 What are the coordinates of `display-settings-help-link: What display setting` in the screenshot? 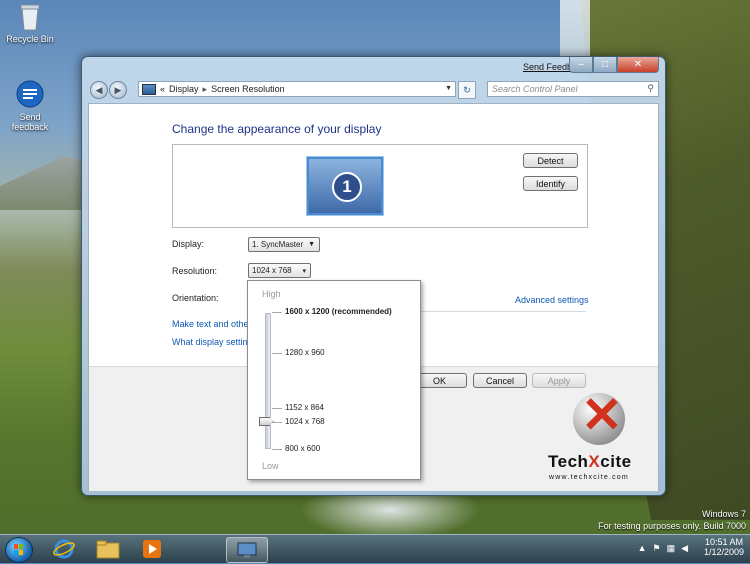 It's located at (212, 342).